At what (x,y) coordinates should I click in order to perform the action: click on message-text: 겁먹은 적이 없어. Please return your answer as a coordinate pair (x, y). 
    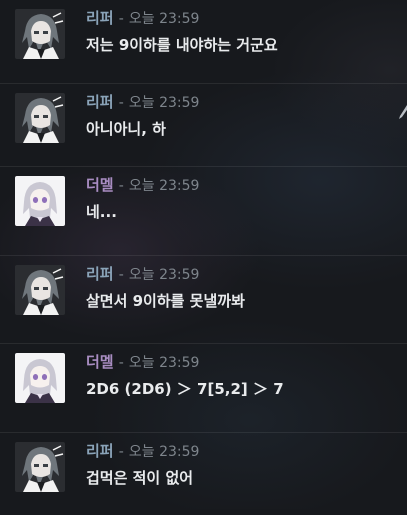
    Looking at the image, I should click on (140, 478).